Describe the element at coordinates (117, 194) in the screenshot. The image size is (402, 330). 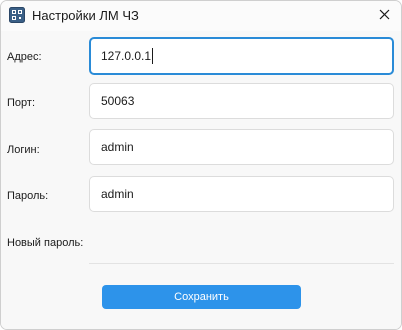
I see `password-value: admin` at that location.